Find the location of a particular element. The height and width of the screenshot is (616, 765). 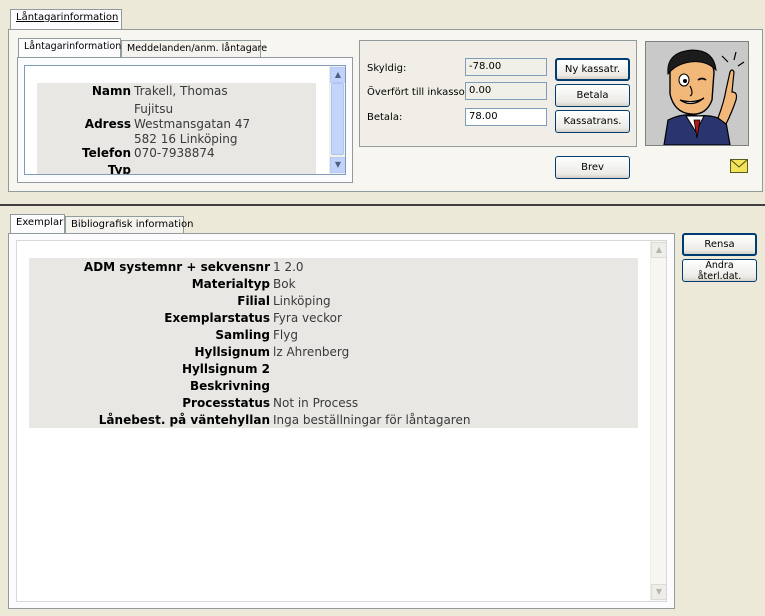

scroll-thumb is located at coordinates (337, 119).